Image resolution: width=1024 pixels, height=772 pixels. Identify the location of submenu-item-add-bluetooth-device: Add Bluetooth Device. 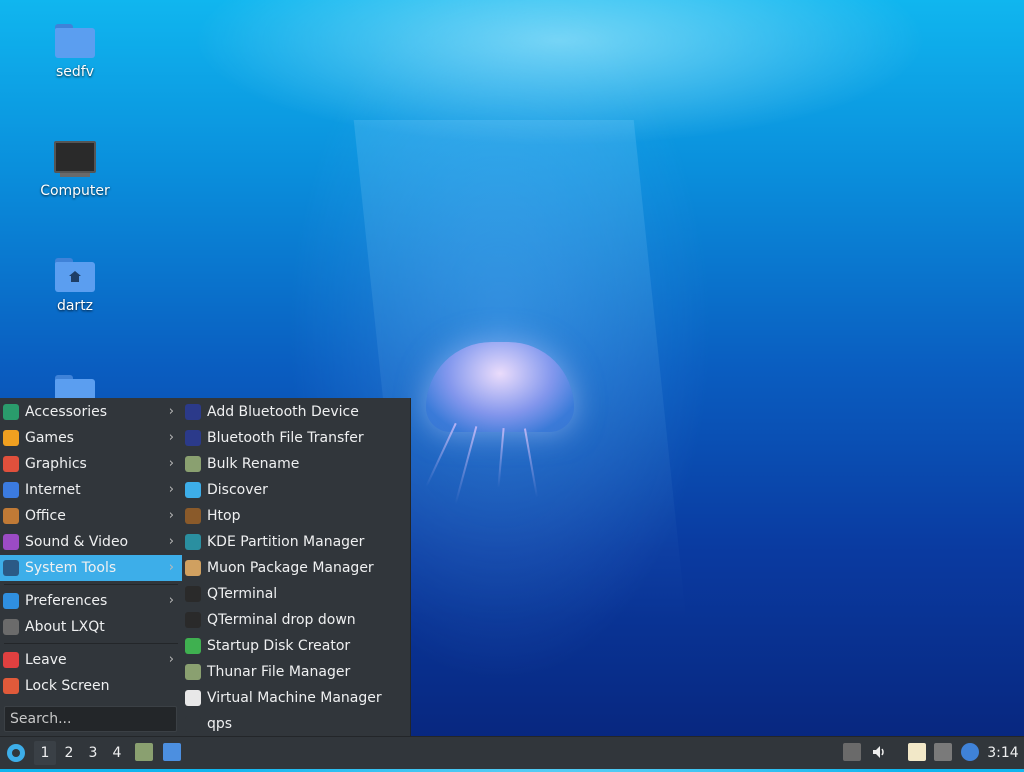
(296, 412).